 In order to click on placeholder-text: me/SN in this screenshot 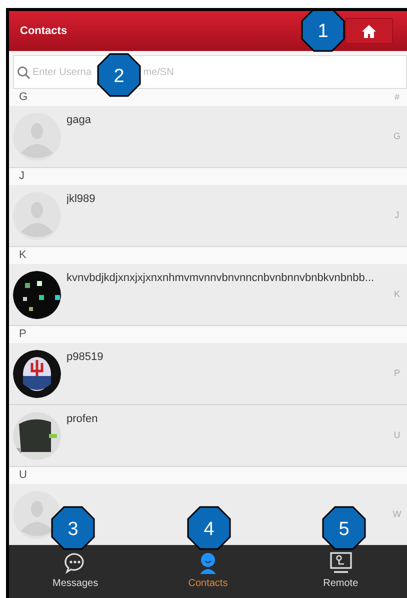, I will do `click(158, 73)`.